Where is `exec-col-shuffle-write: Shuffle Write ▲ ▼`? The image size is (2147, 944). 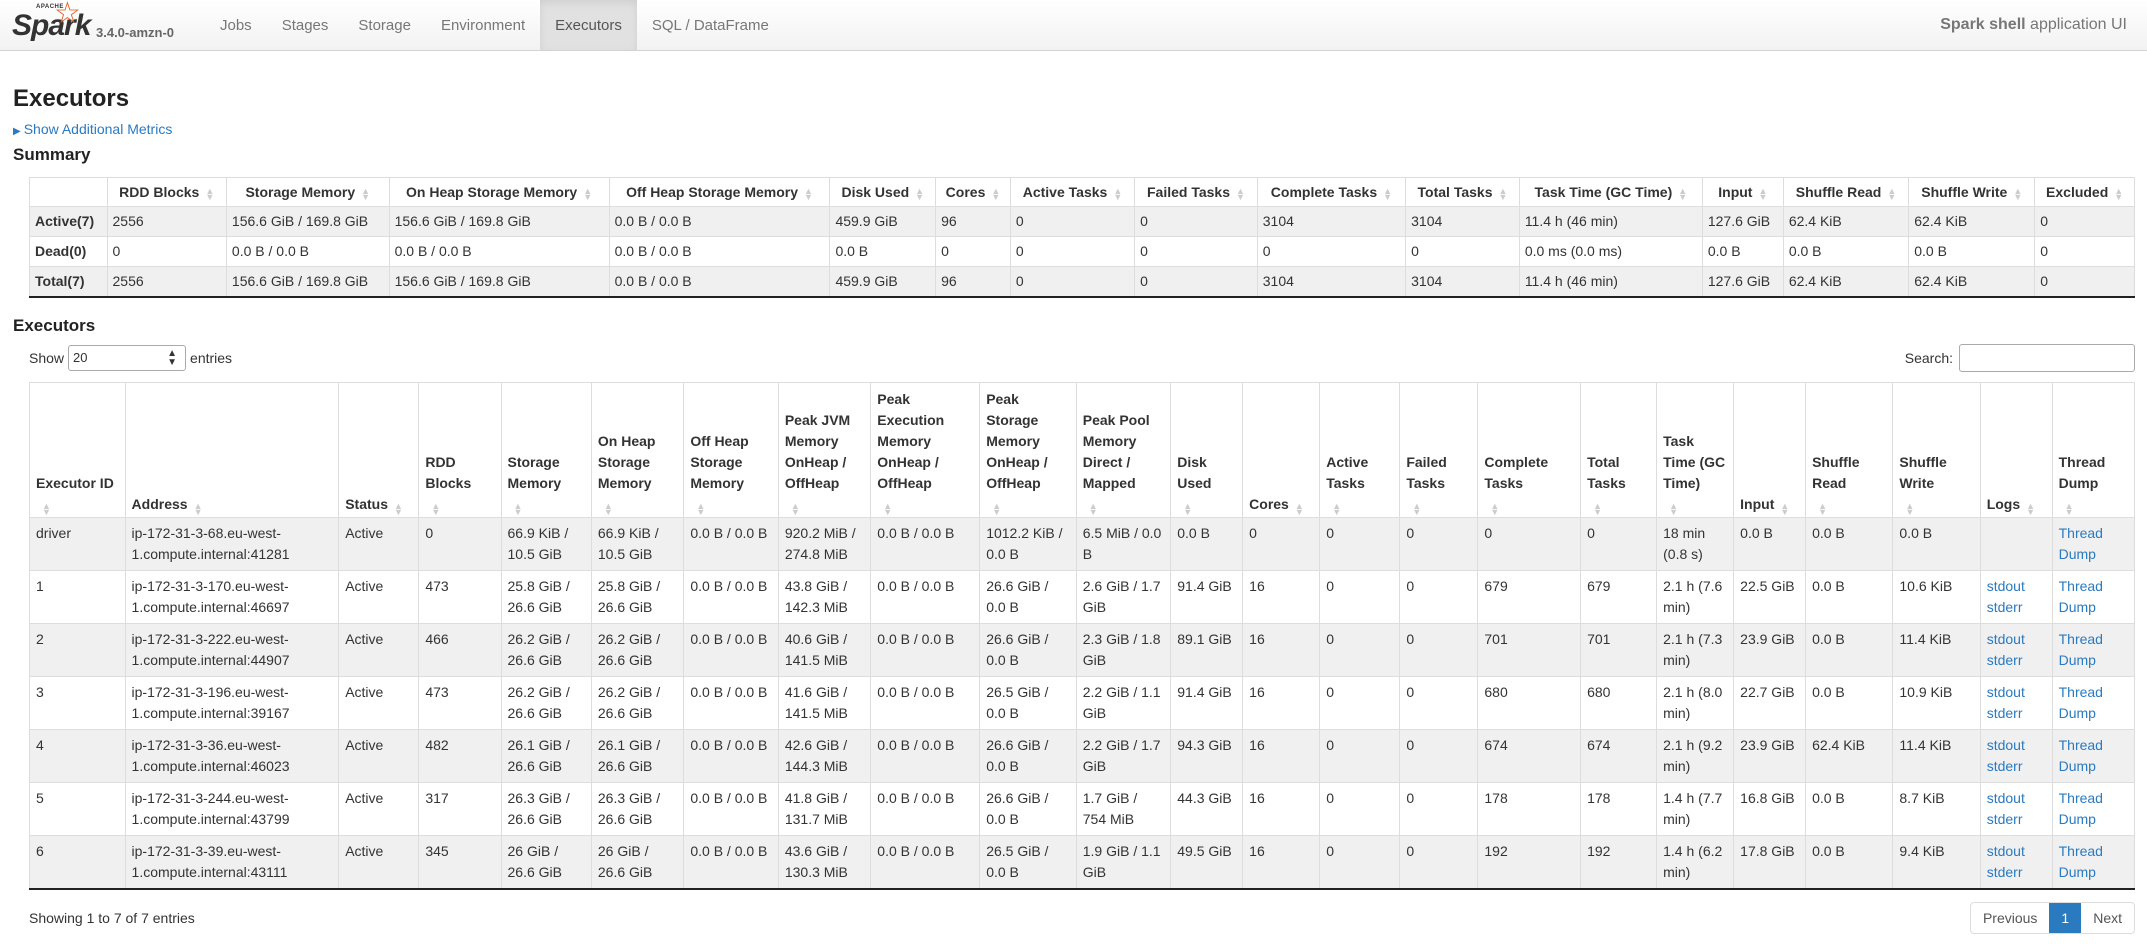
exec-col-shuffle-write: Shuffle Write ▲ ▼ is located at coordinates (1936, 450).